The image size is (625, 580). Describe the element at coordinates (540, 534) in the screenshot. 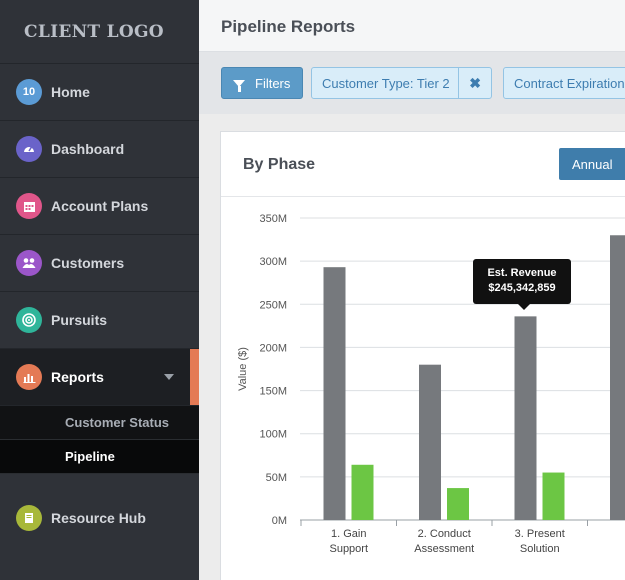

I see `x-tick-label: 3. Present` at that location.